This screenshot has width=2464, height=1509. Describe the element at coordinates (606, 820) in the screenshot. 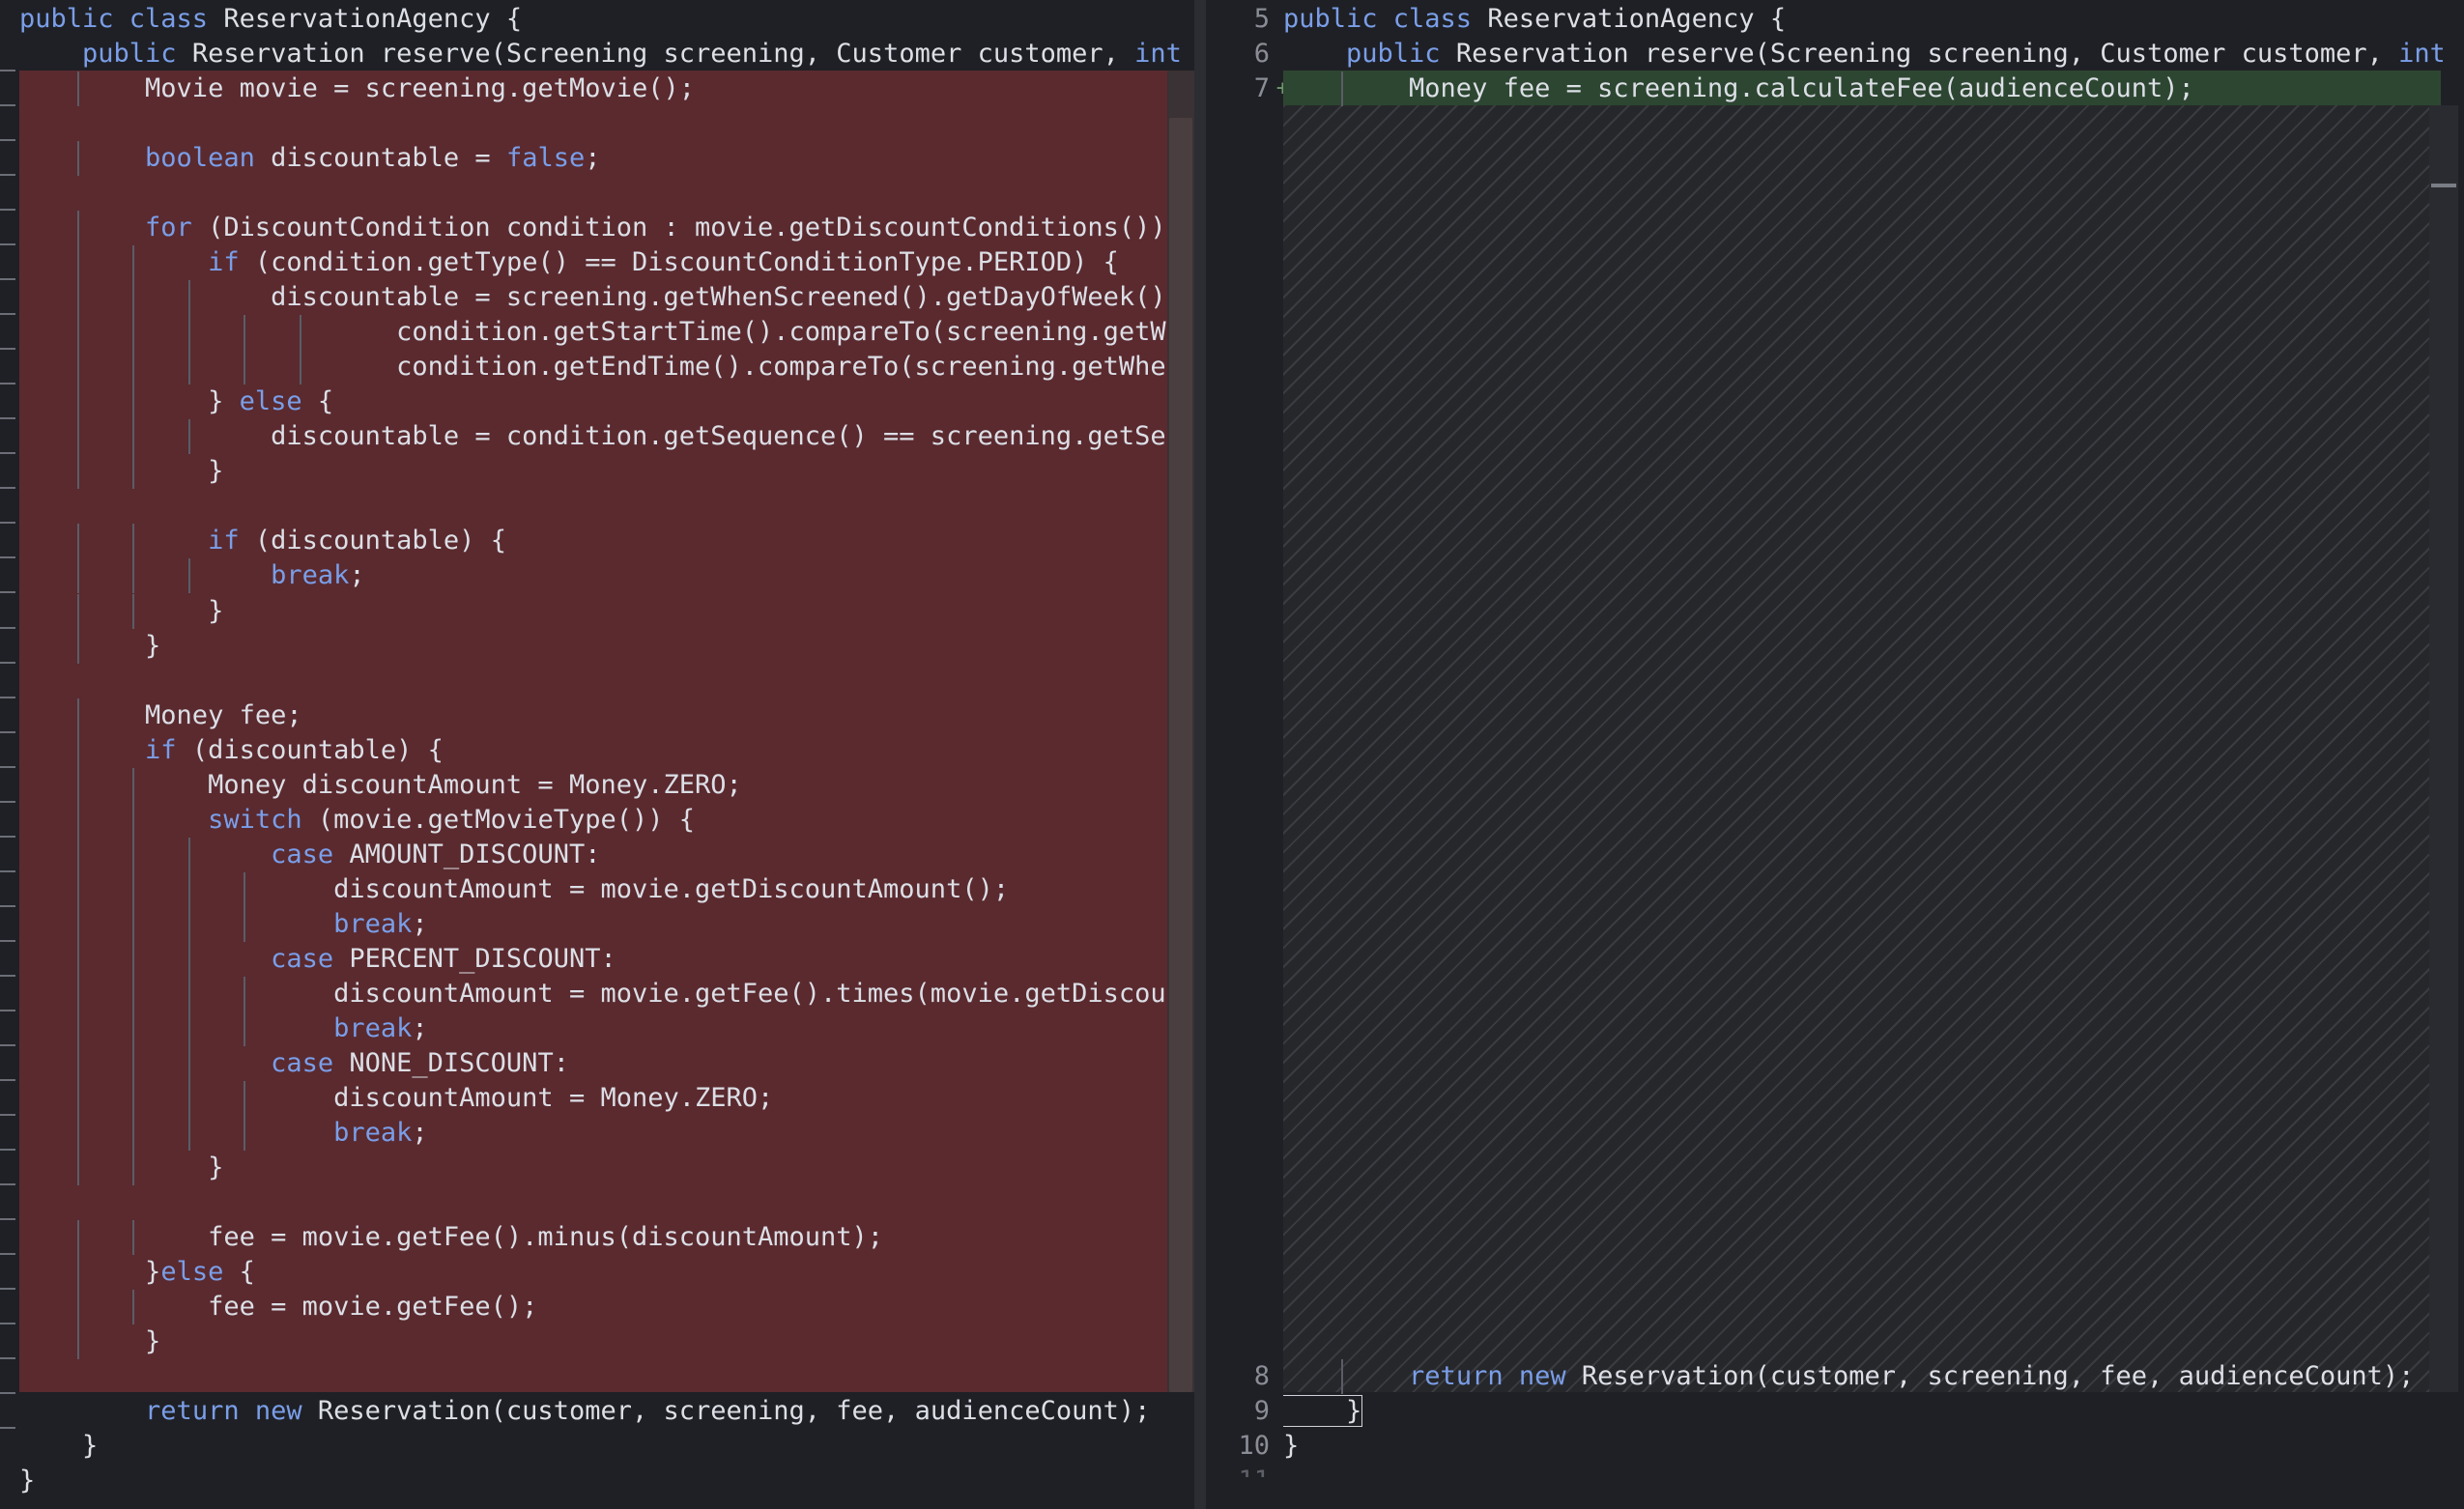

I see `left-code-line: switch (movie.getMovieType()) {` at that location.